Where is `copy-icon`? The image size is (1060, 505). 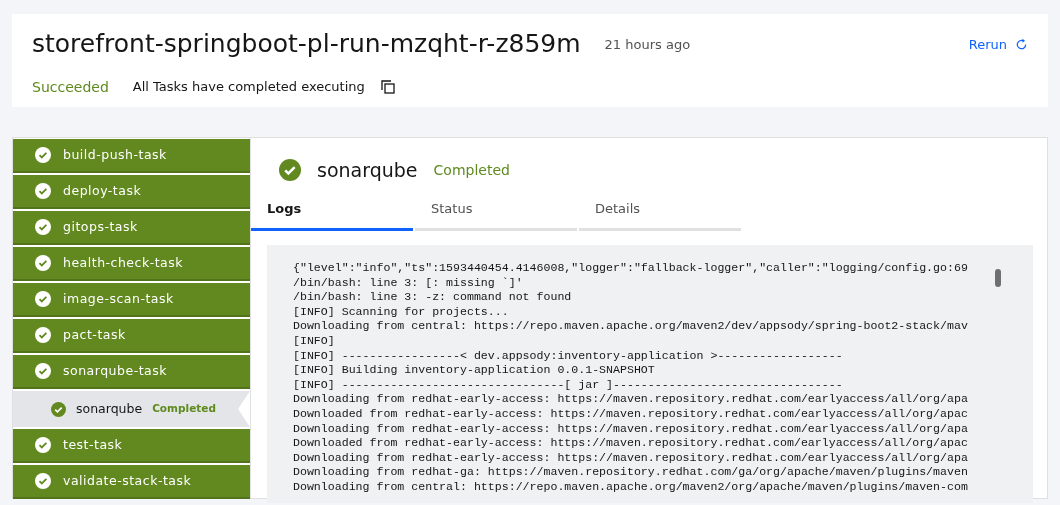
copy-icon is located at coordinates (387, 87).